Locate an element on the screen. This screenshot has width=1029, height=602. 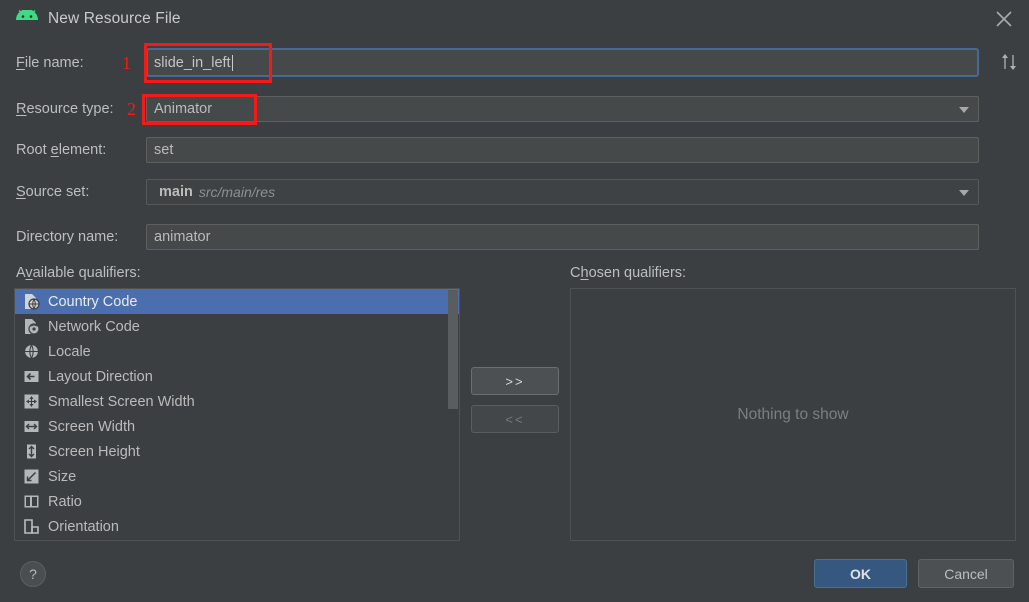
android-icon is located at coordinates (27, 14).